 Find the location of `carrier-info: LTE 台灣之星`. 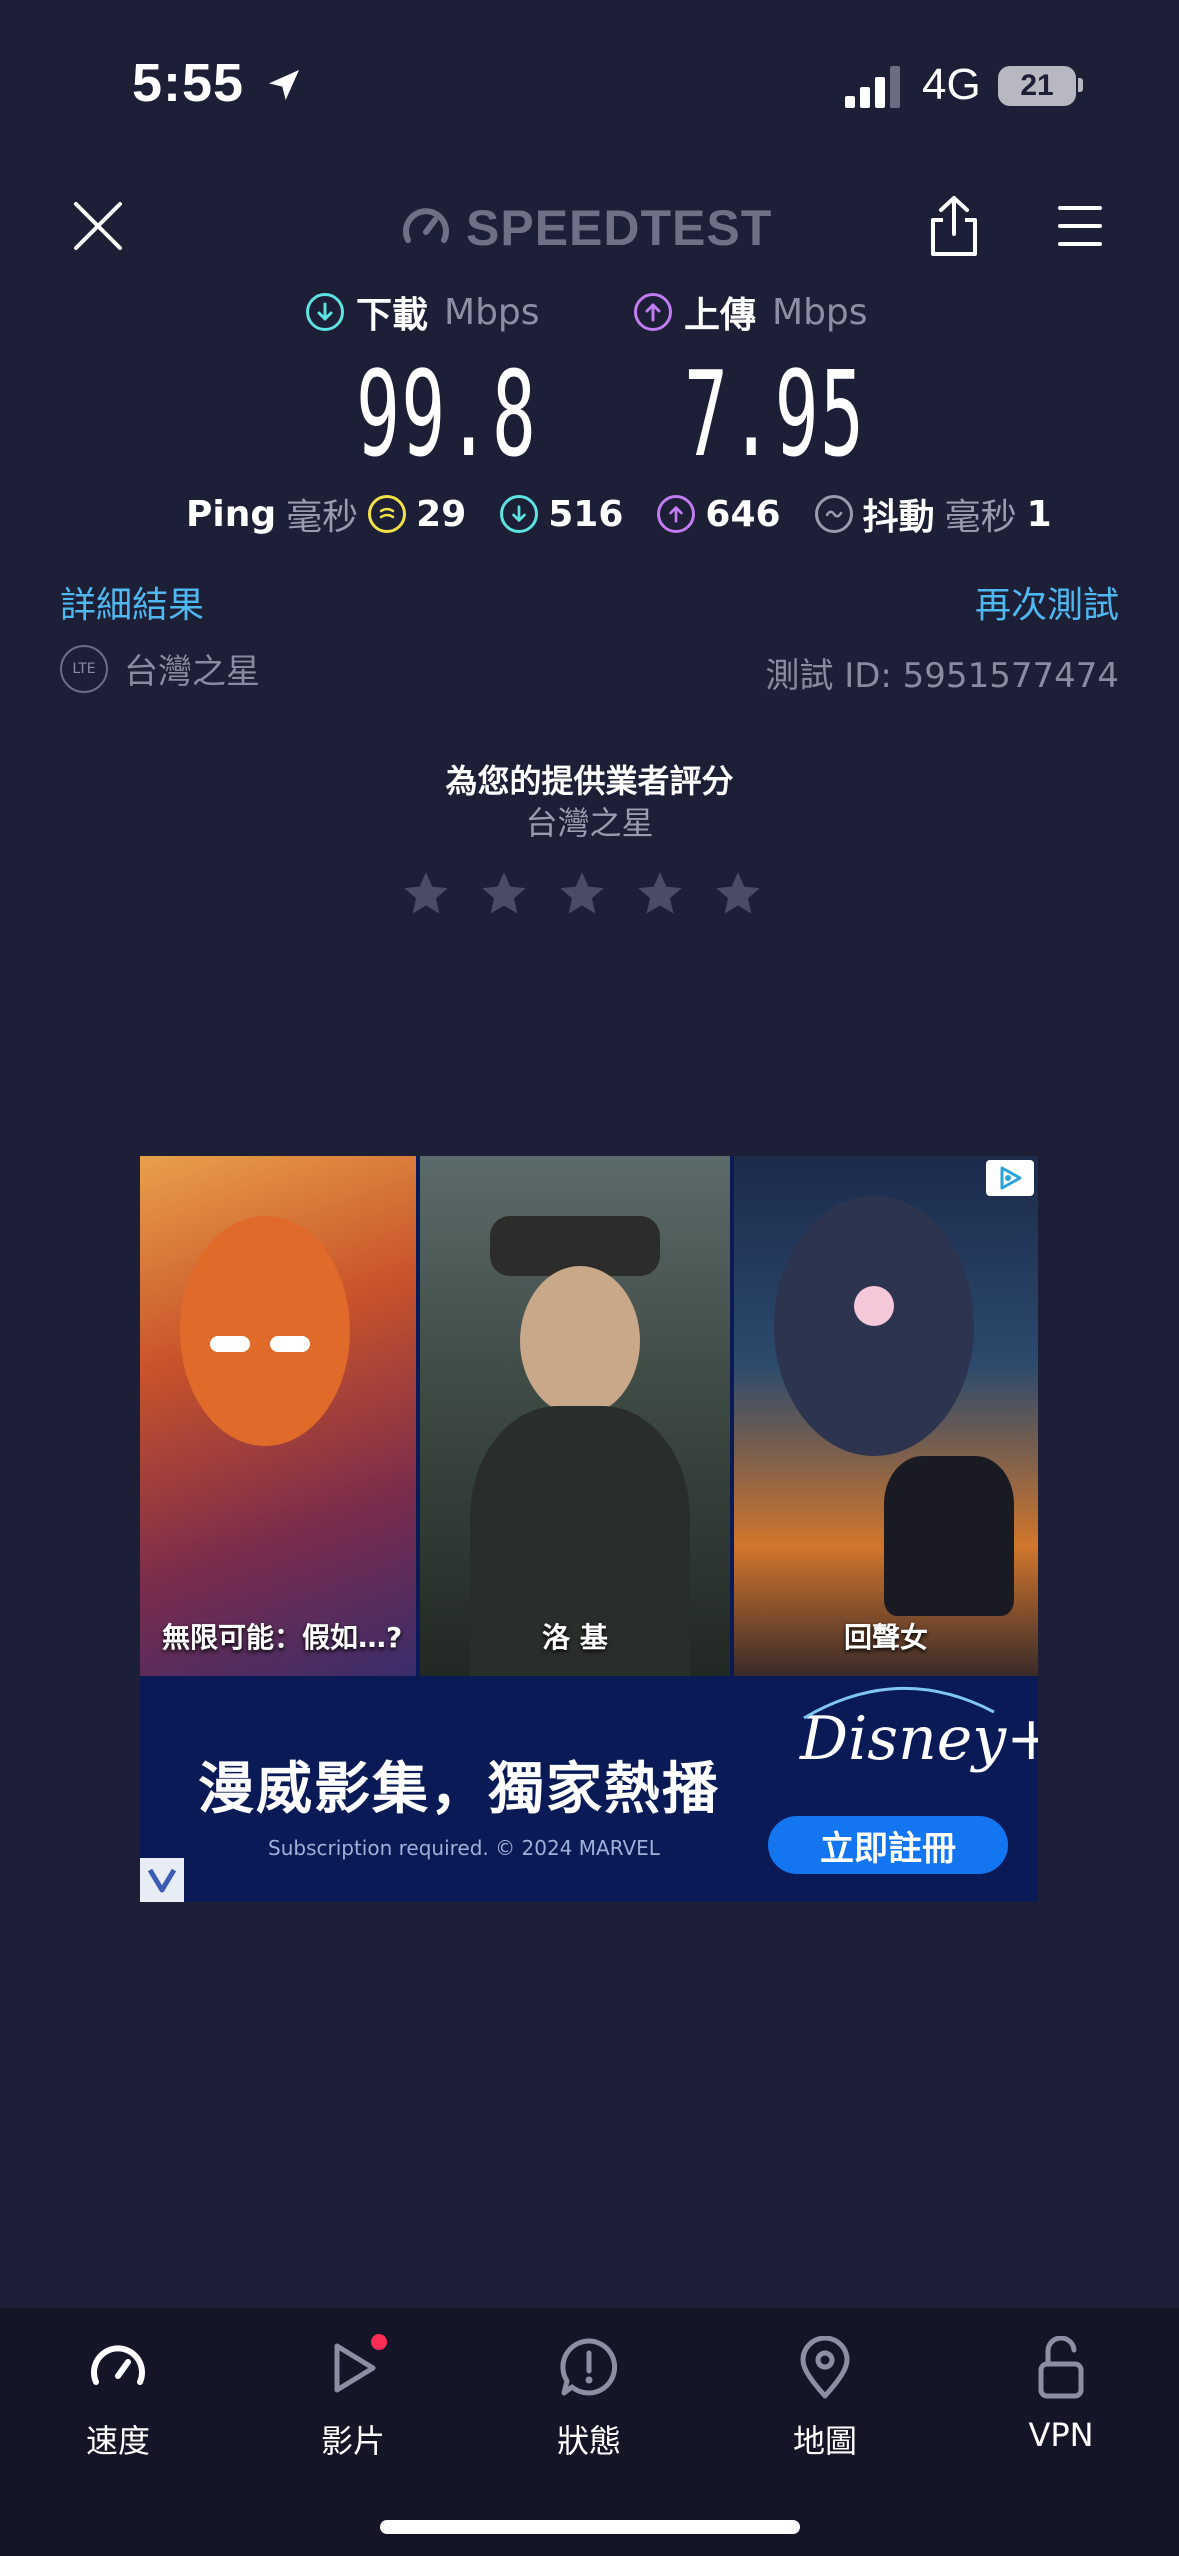

carrier-info: LTE 台灣之星 is located at coordinates (160, 668).